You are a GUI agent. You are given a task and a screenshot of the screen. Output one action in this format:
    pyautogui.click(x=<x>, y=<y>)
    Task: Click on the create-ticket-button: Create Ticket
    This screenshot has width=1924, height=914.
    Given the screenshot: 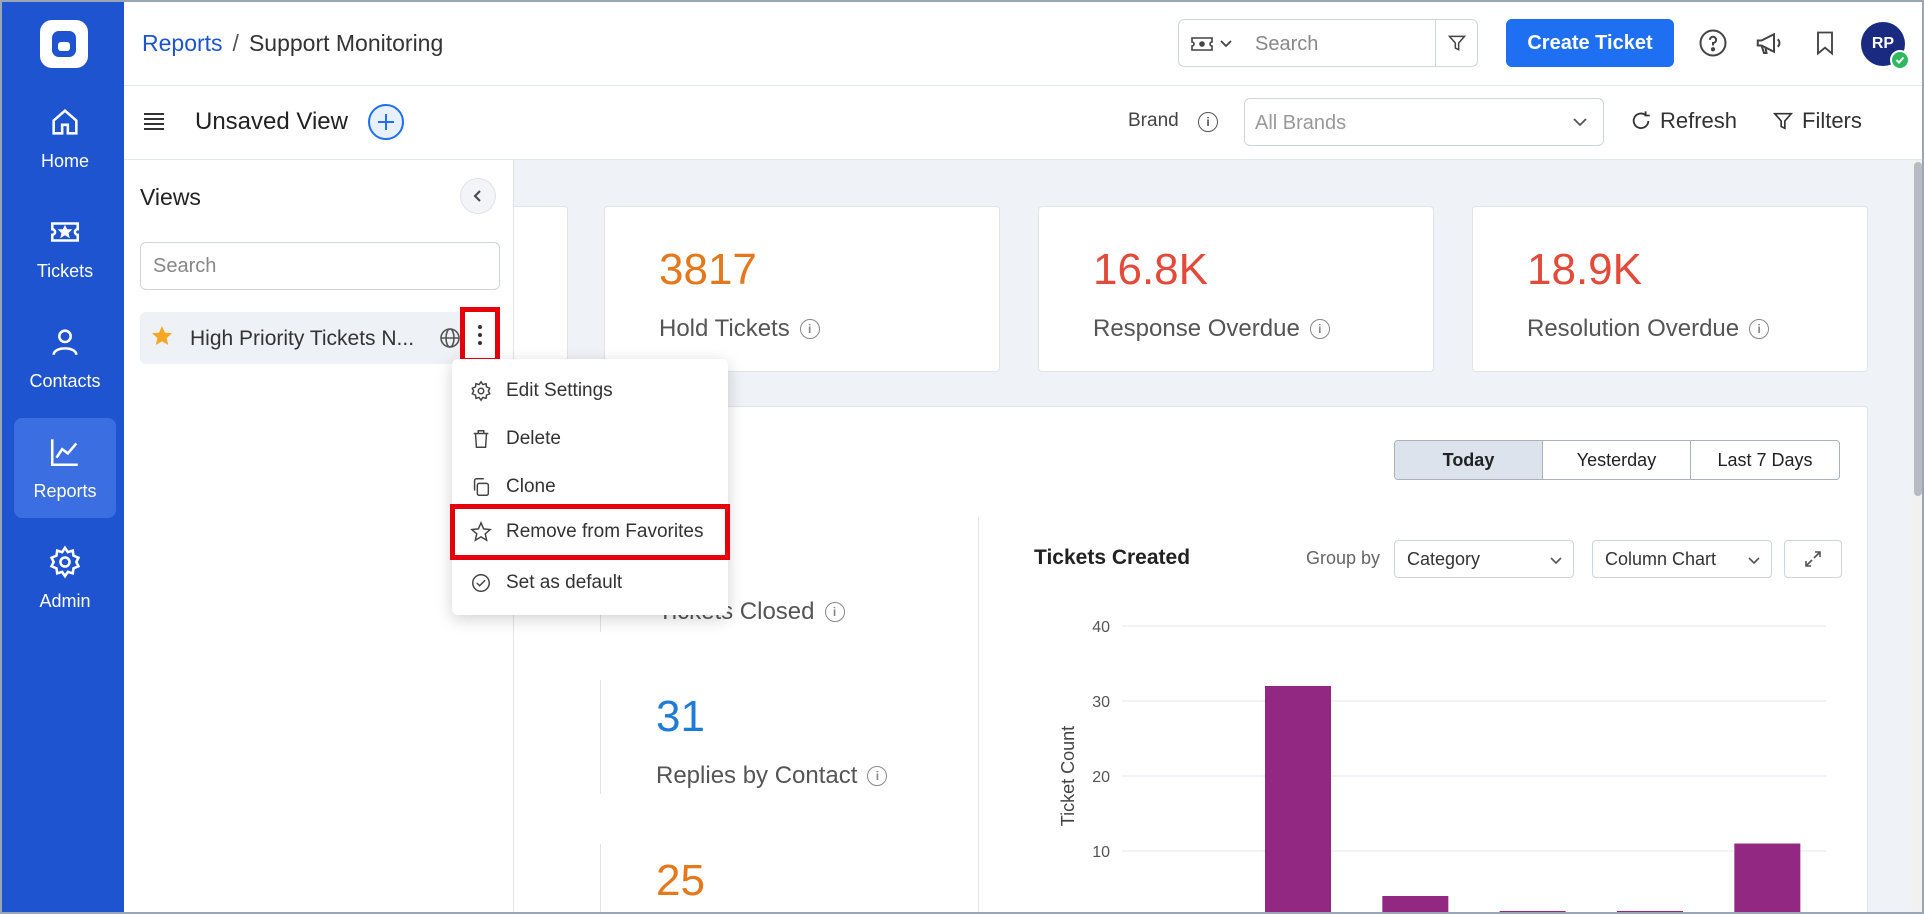 What is the action you would take?
    pyautogui.click(x=1590, y=43)
    